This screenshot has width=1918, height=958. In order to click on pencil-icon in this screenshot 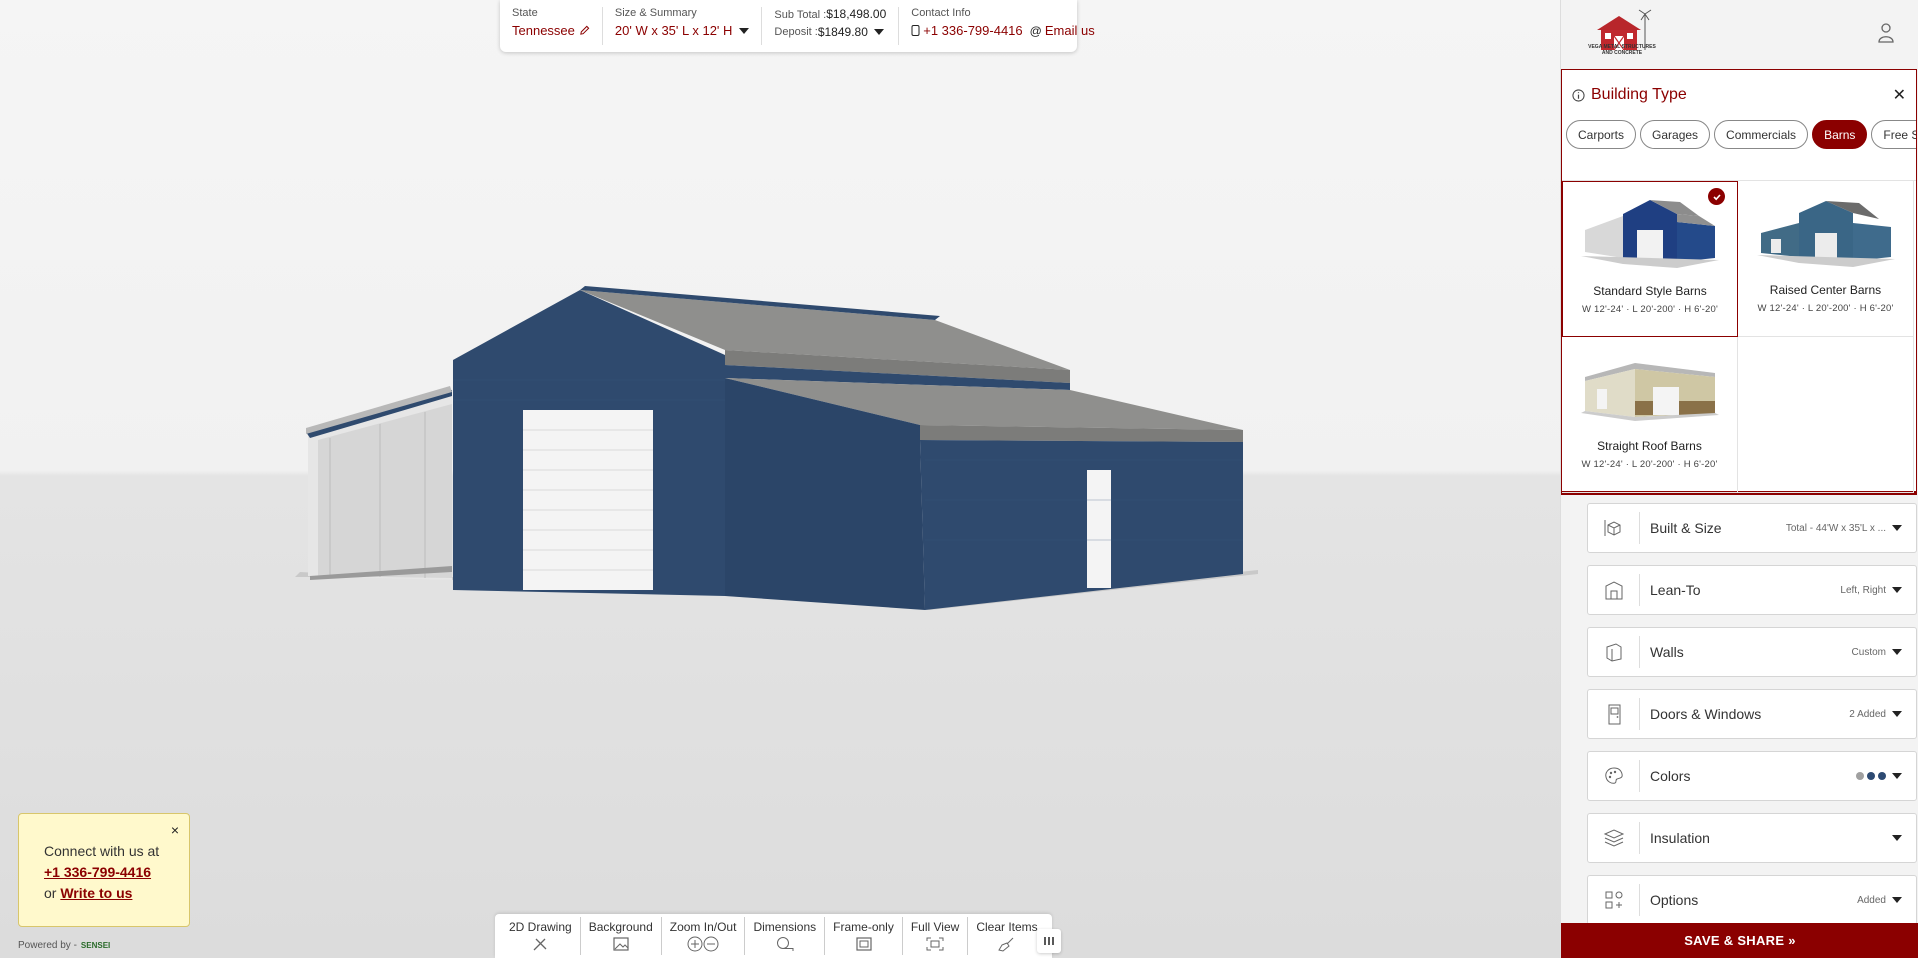, I will do `click(584, 30)`.